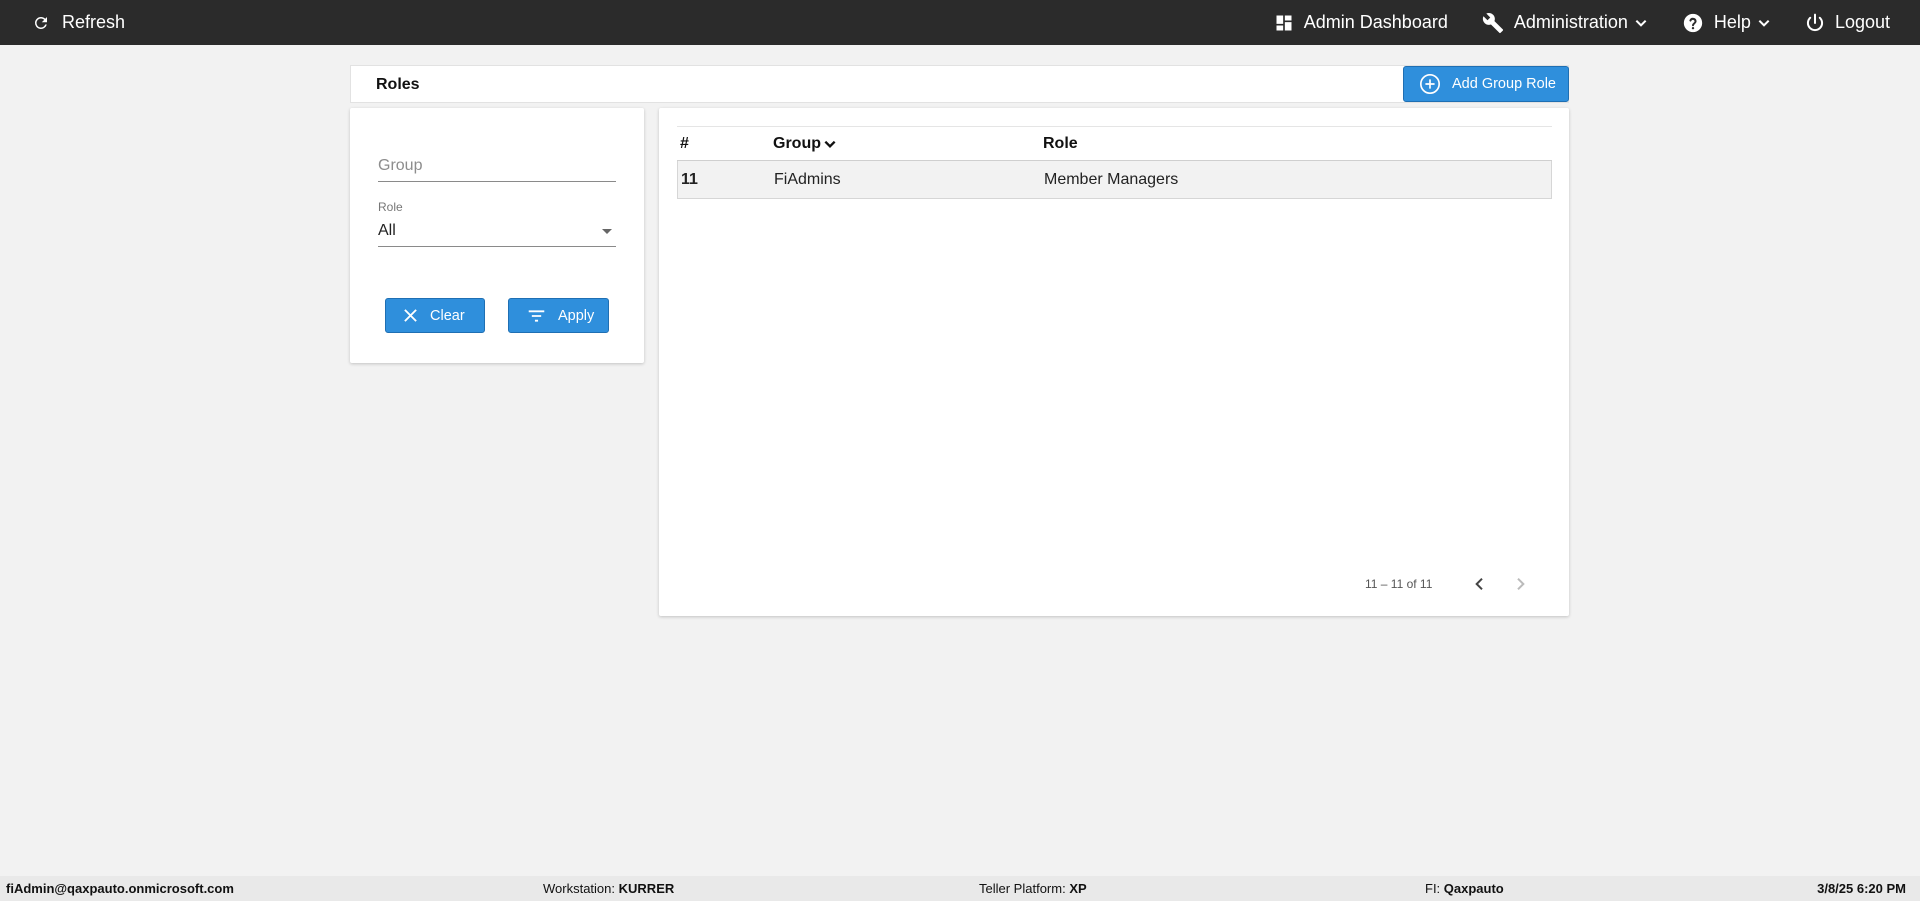  What do you see at coordinates (576, 315) in the screenshot?
I see `apply-label: Apply` at bounding box center [576, 315].